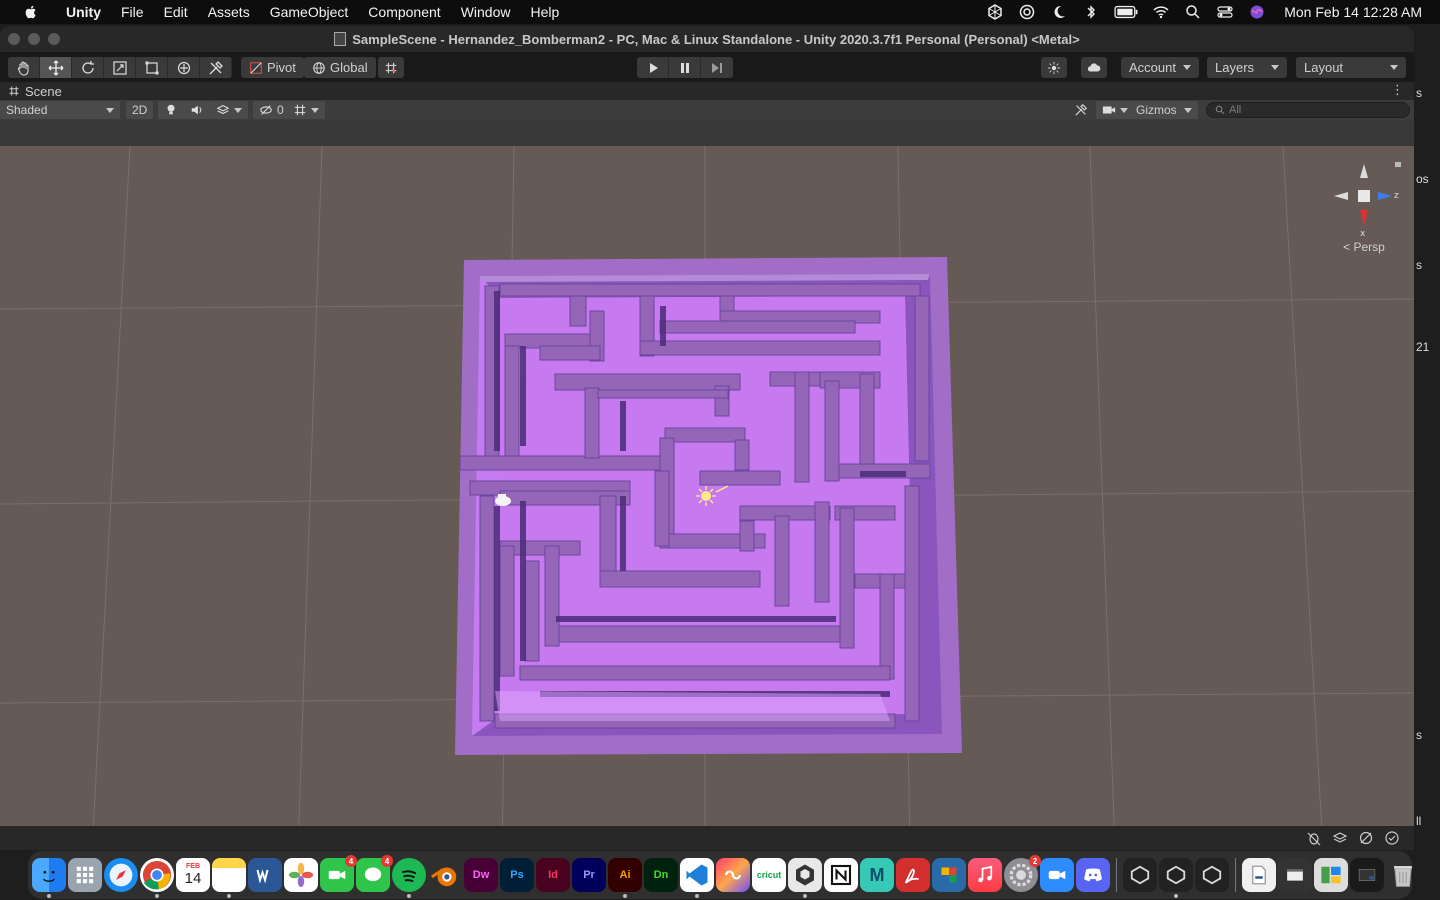  I want to click on layers-stack-icon, so click(223, 110).